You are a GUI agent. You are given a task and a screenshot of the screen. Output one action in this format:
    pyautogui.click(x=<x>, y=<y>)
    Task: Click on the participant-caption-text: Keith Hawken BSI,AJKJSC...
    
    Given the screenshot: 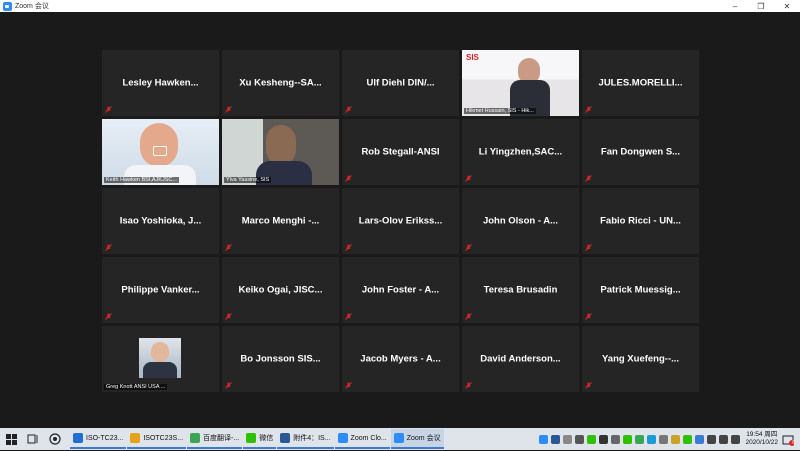 What is the action you would take?
    pyautogui.click(x=141, y=180)
    